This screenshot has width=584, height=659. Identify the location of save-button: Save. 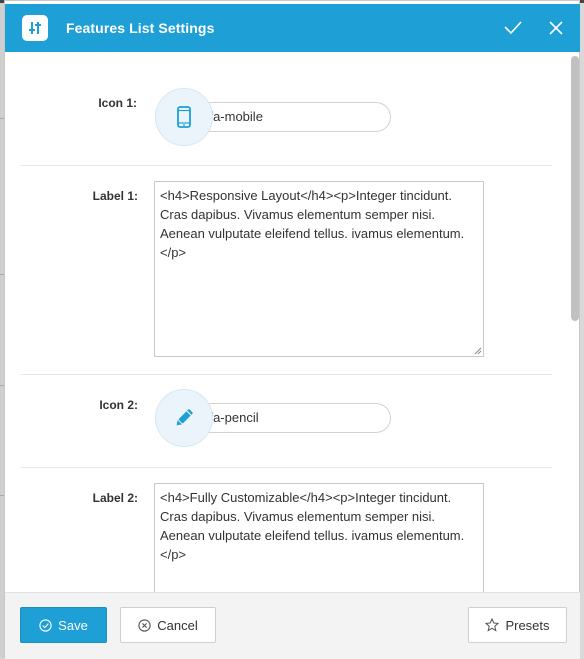
(63, 625).